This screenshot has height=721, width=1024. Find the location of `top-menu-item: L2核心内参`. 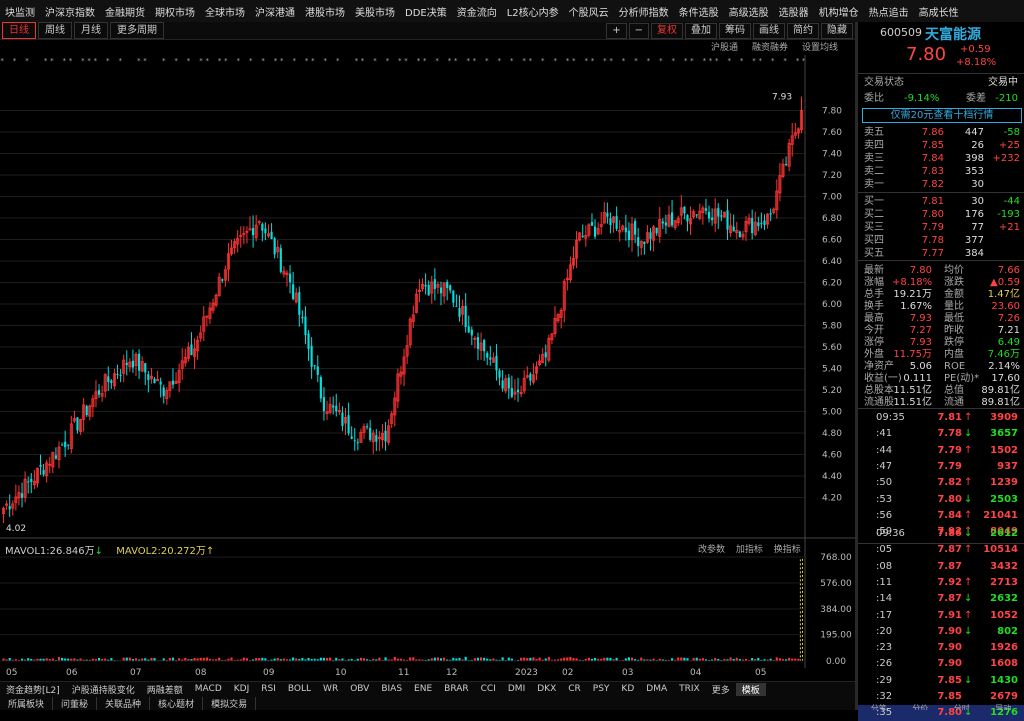

top-menu-item: L2核心内参 is located at coordinates (533, 11).